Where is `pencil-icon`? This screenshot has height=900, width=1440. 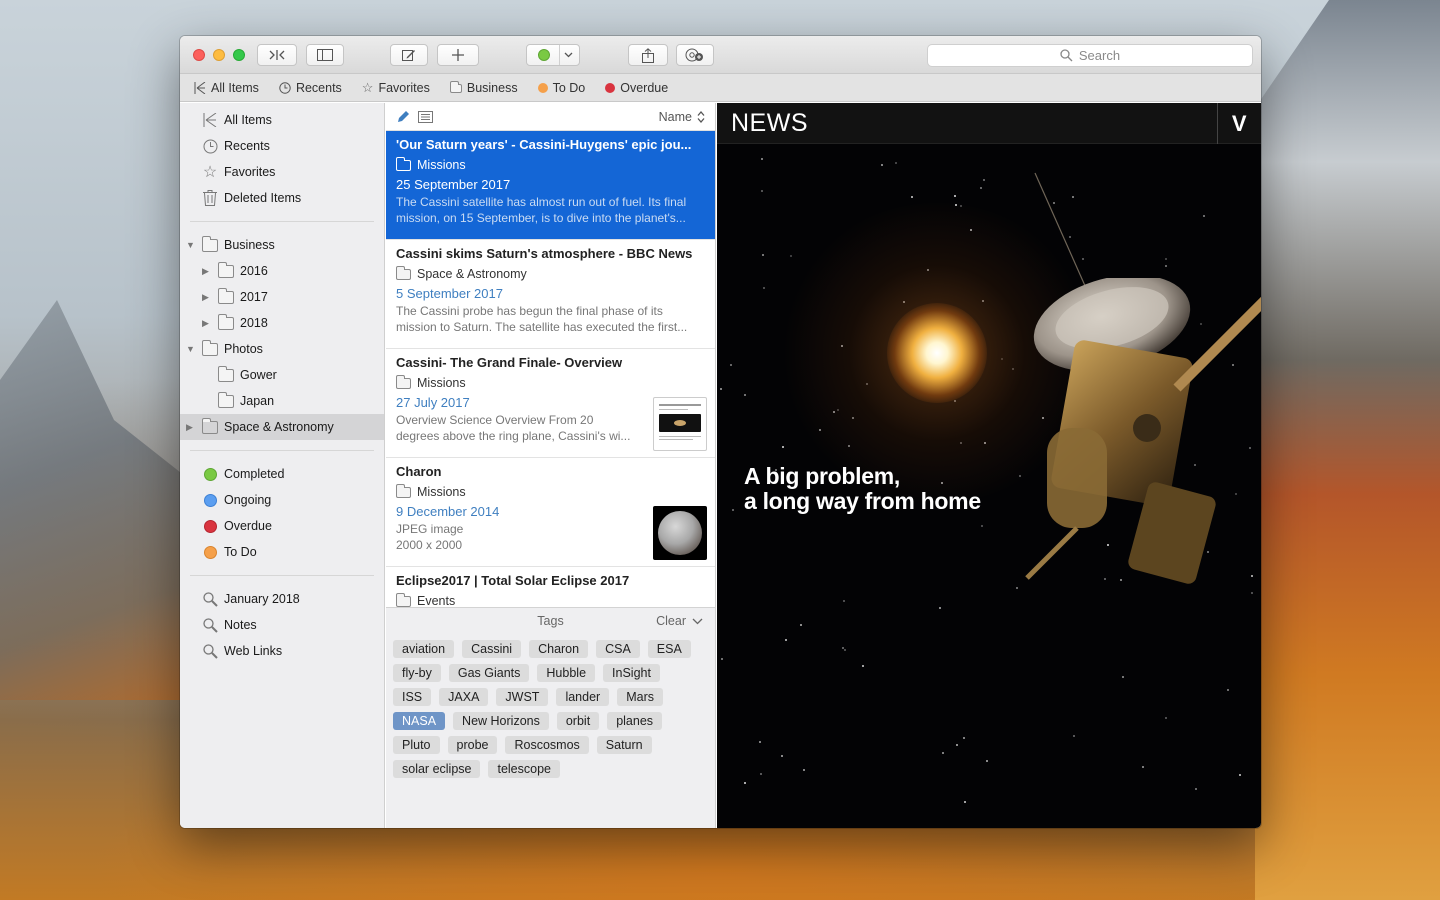
pencil-icon is located at coordinates (403, 117).